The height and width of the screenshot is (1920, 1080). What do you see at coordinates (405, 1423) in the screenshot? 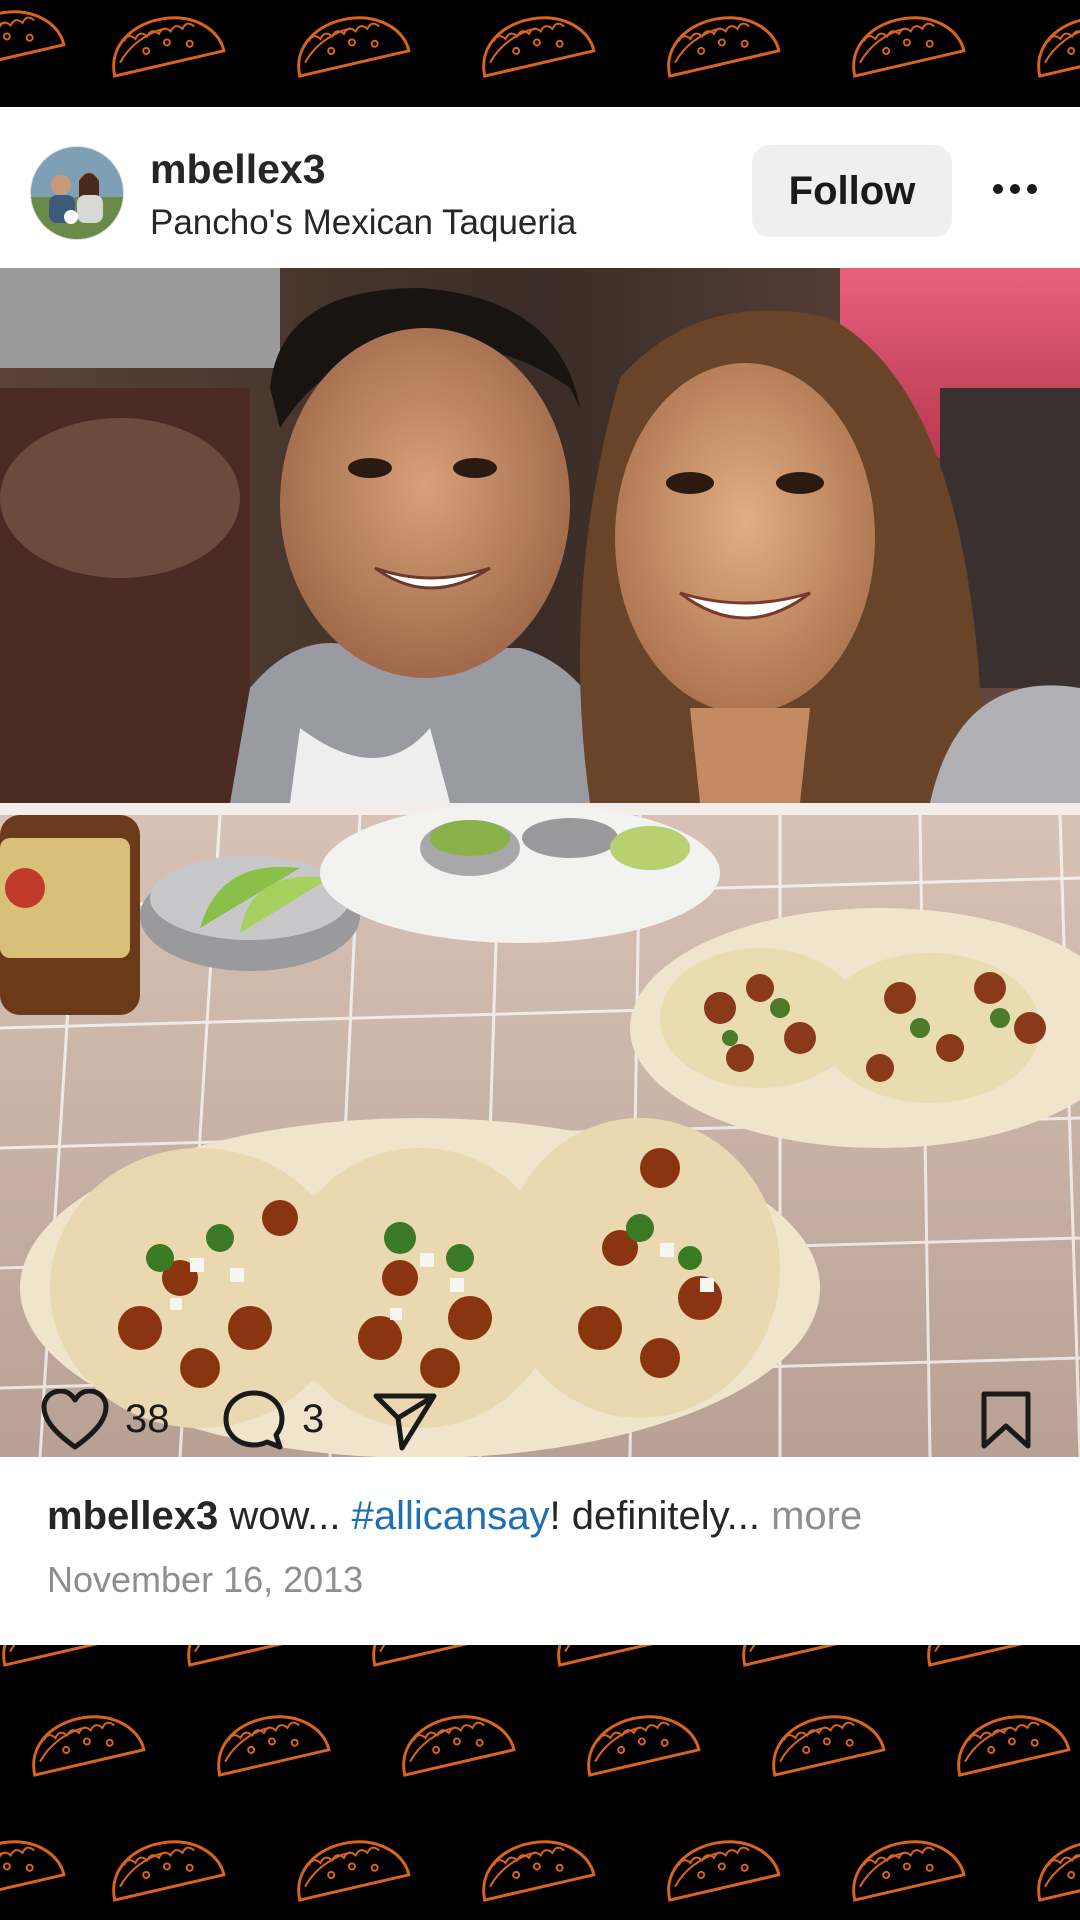
I see `send-icon` at bounding box center [405, 1423].